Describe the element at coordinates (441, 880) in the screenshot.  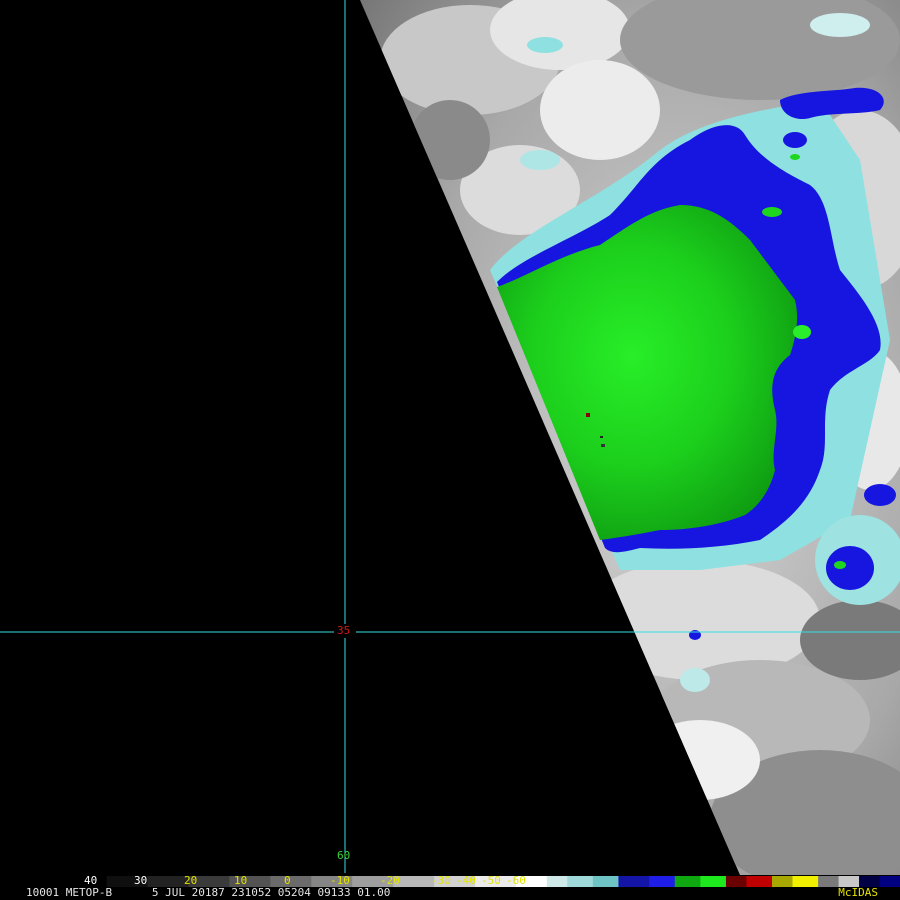
I see `tick-label: -30` at that location.